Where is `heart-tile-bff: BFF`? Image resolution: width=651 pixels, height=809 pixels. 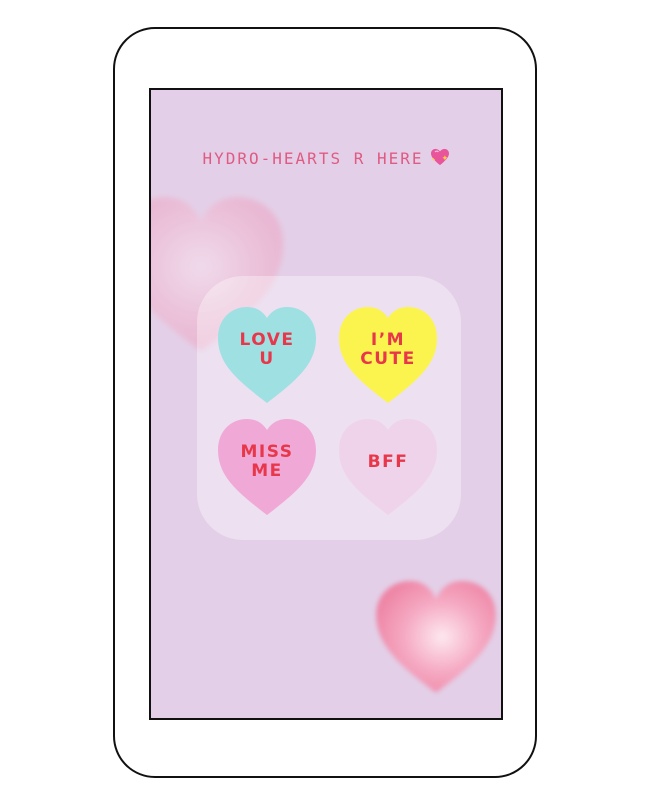
heart-tile-bff: BFF is located at coordinates (388, 466).